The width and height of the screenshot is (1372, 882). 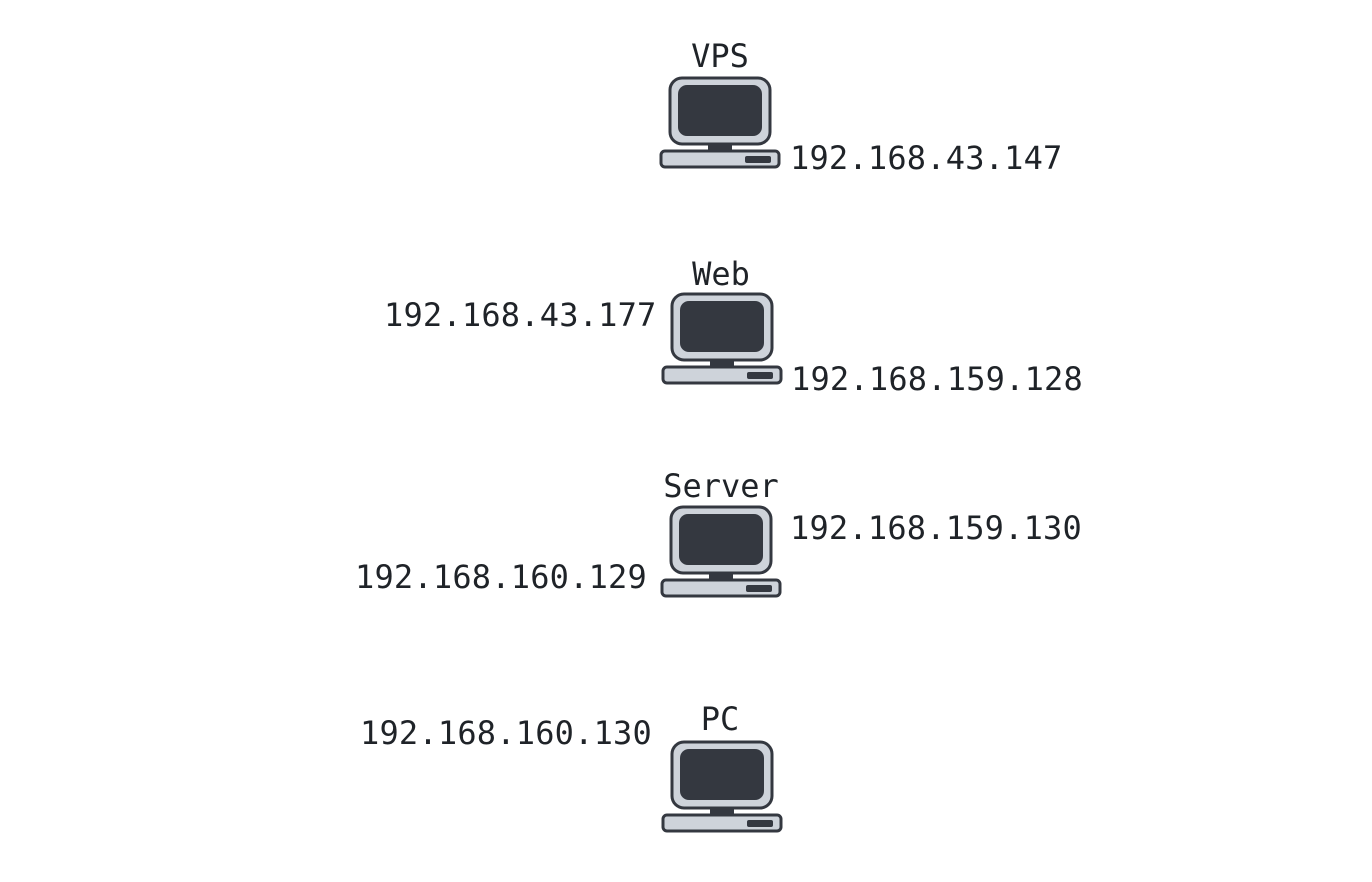 What do you see at coordinates (721, 486) in the screenshot?
I see `node-server-title: Server` at bounding box center [721, 486].